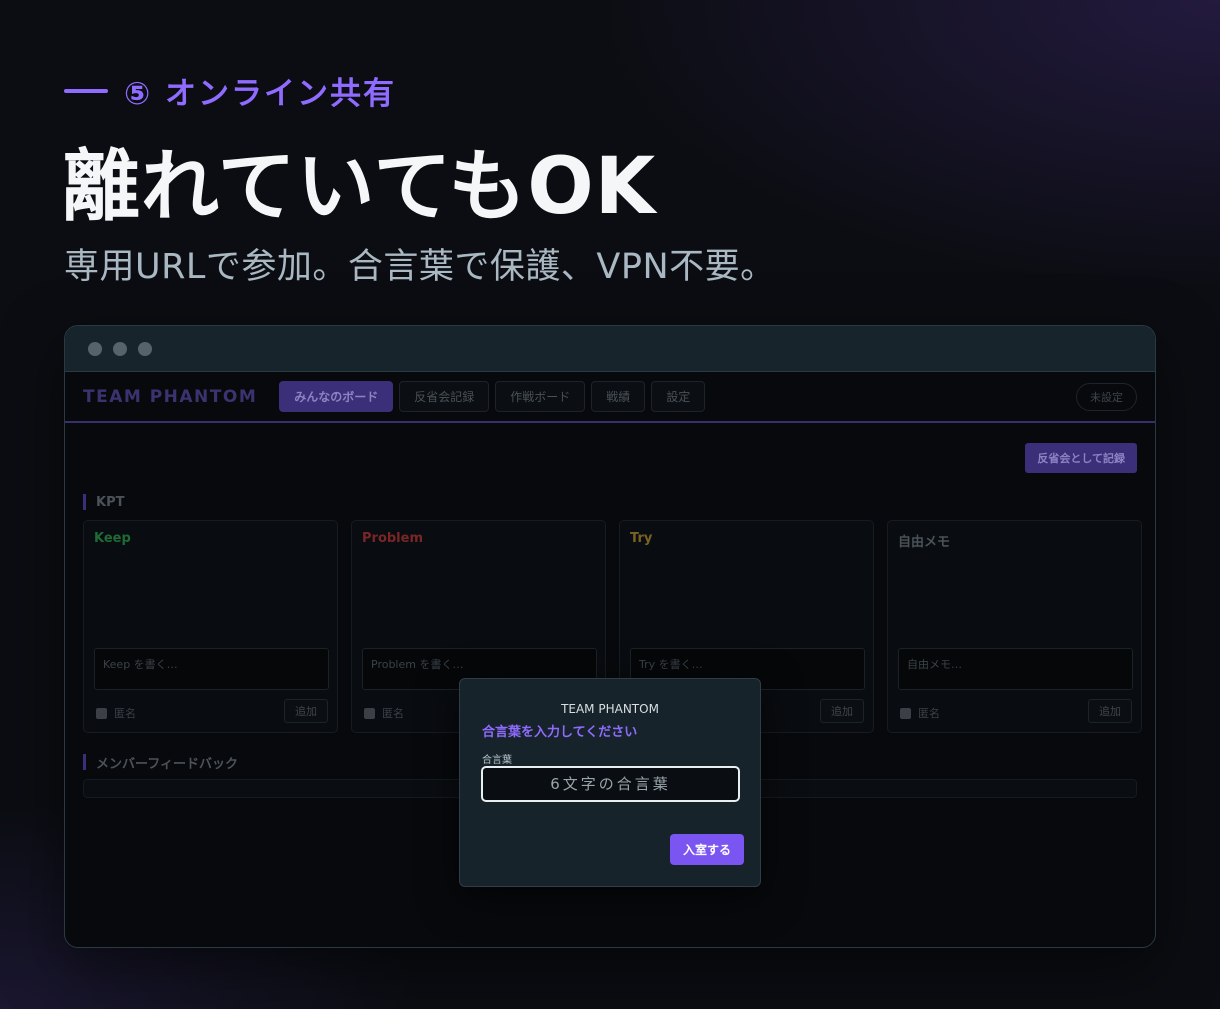 Image resolution: width=1220 pixels, height=1009 pixels. What do you see at coordinates (497, 760) in the screenshot?
I see `passphrase-label: 合言葉` at bounding box center [497, 760].